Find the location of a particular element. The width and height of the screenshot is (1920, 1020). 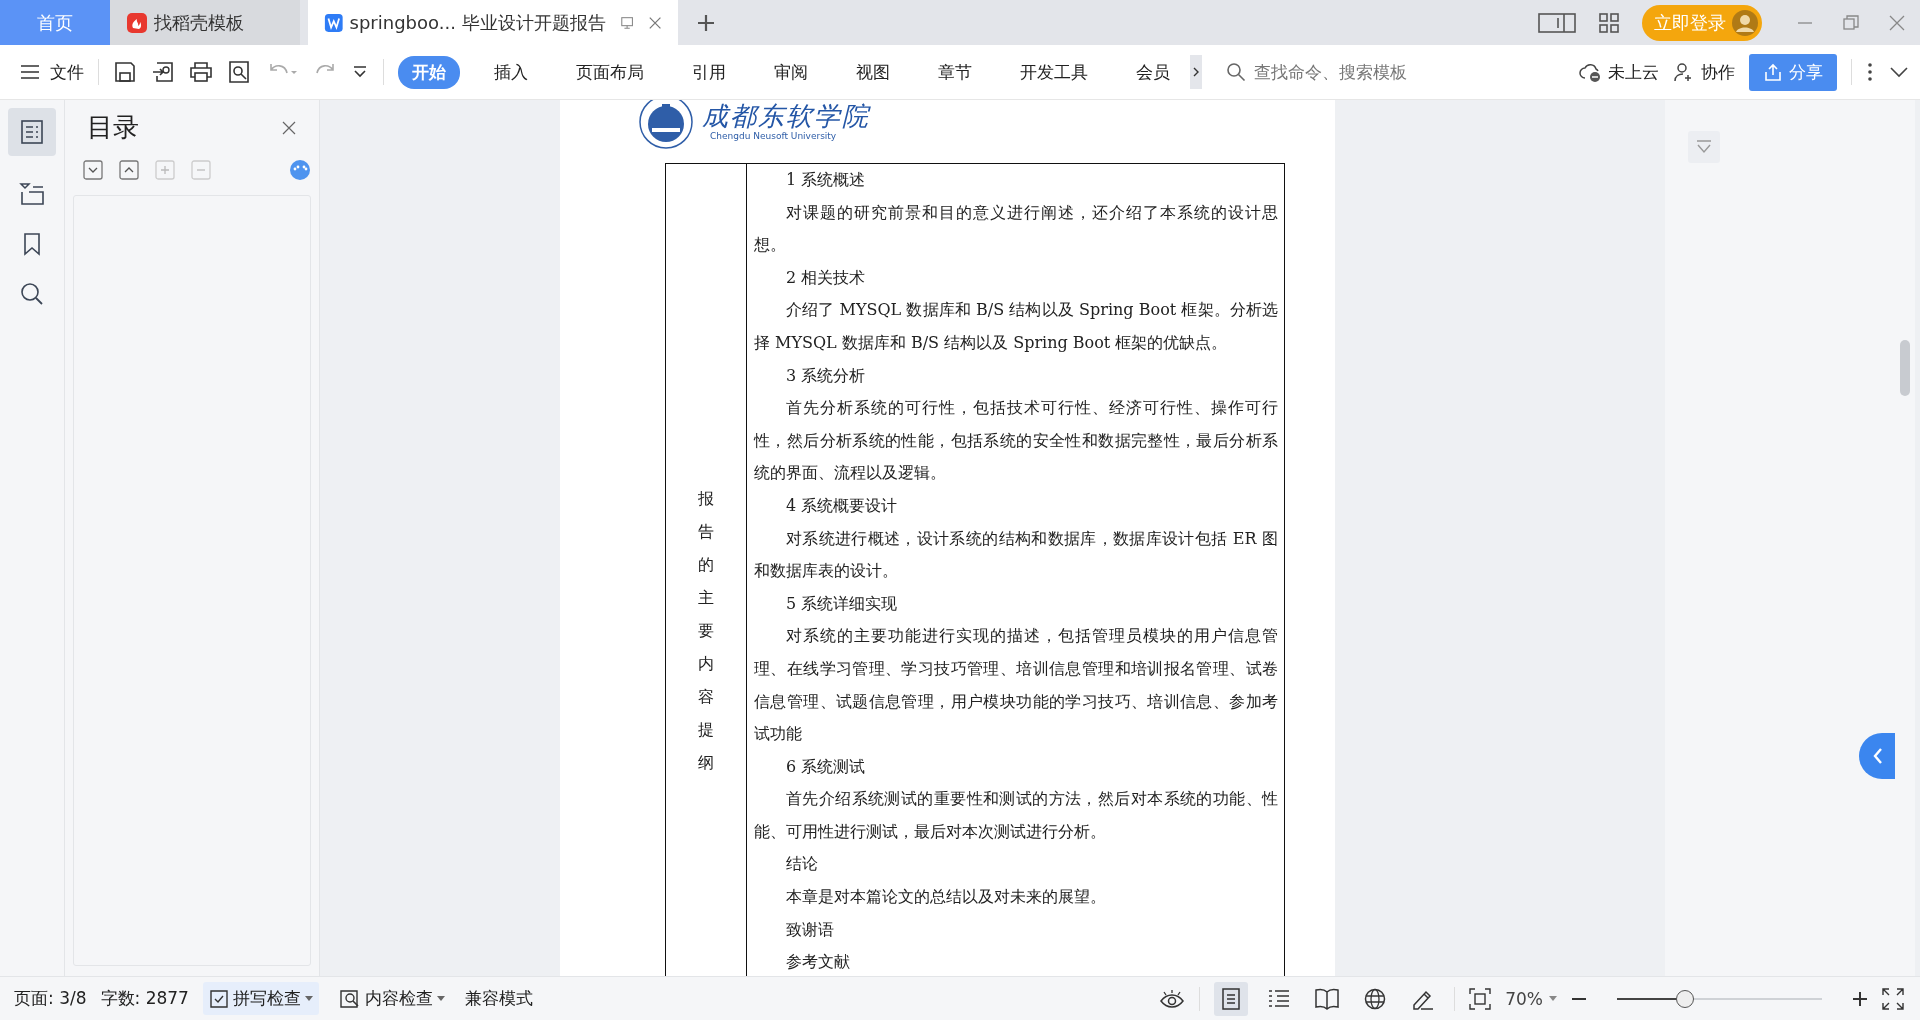

spell-check-button: 拼写检查 is located at coordinates (260, 998).